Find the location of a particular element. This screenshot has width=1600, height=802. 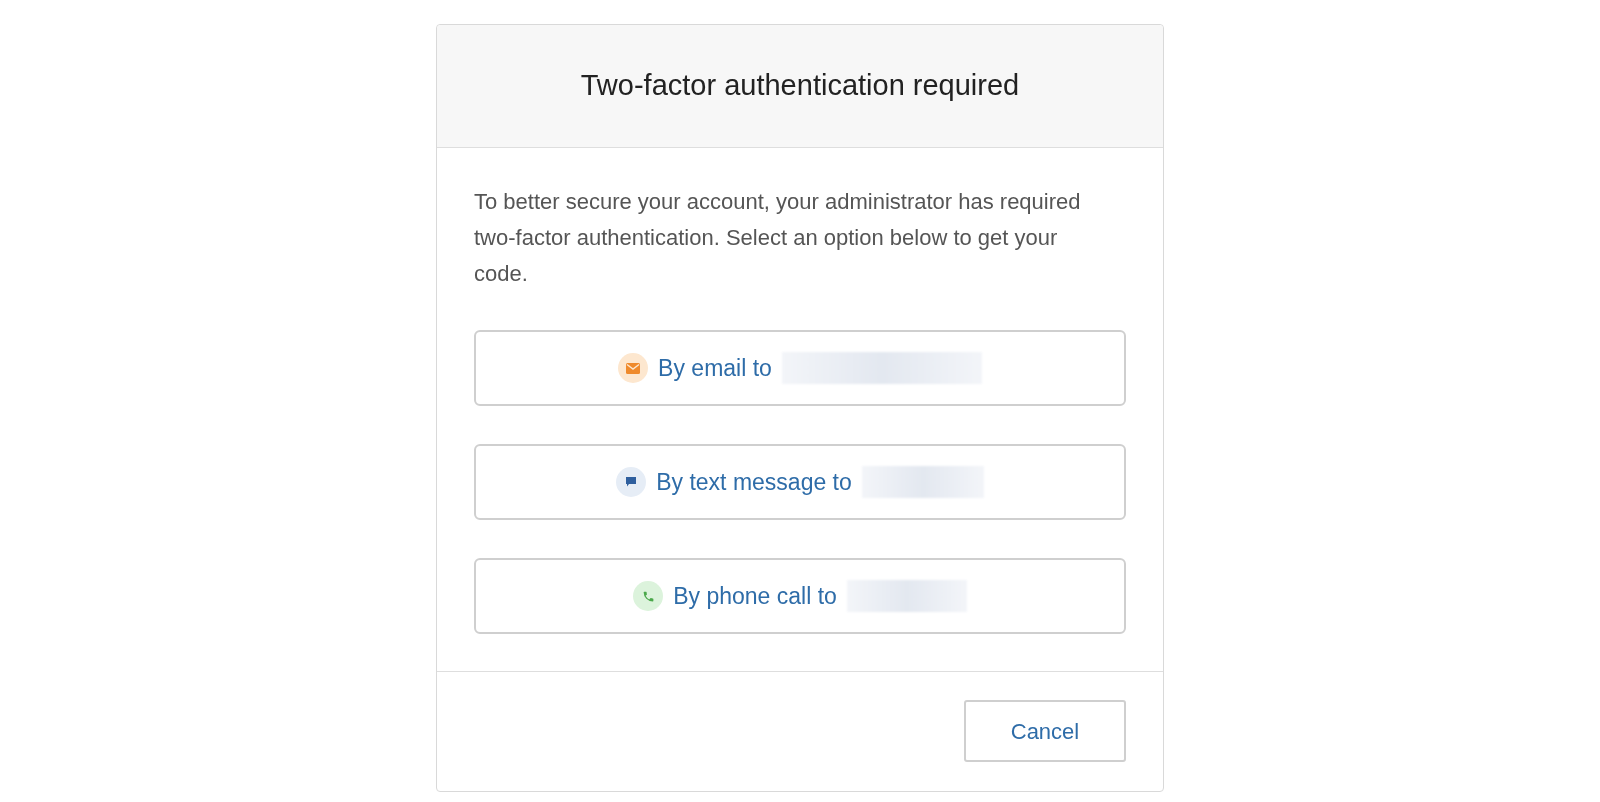

instructions-text: To better secure your account, your administrator has required two-factor authentication. Select an option below to get your code. is located at coordinates (778, 238).